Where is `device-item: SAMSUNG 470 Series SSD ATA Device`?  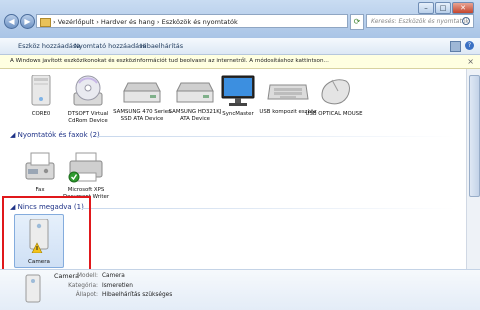 device-item: SAMSUNG 470 Series SSD ATA Device is located at coordinates (142, 98).